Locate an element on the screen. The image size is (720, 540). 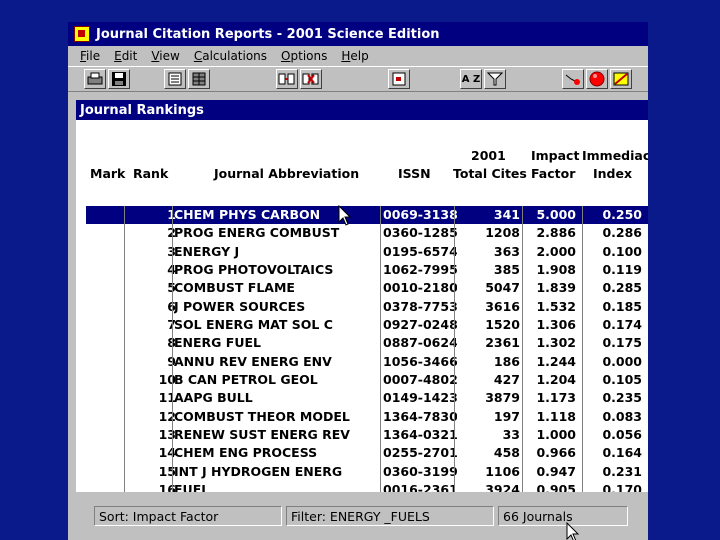
printer-icon is located at coordinates (95, 78).